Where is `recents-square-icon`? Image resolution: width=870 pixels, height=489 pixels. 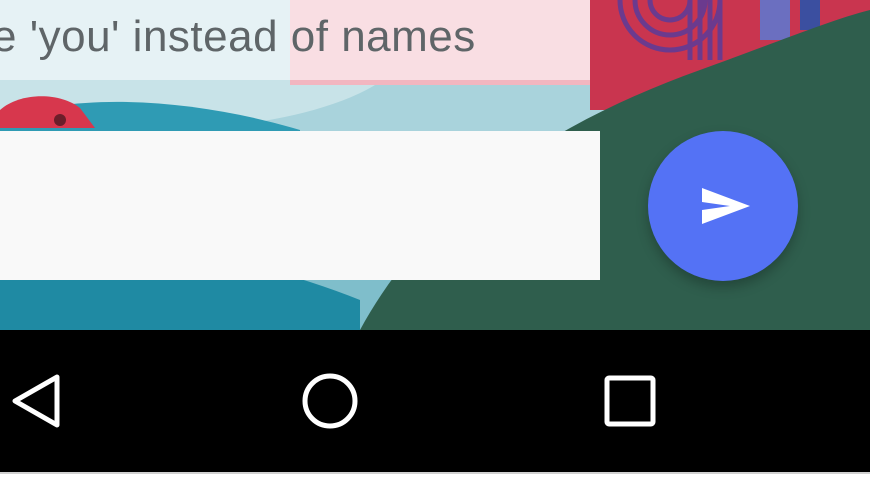
recents-square-icon is located at coordinates (630, 401).